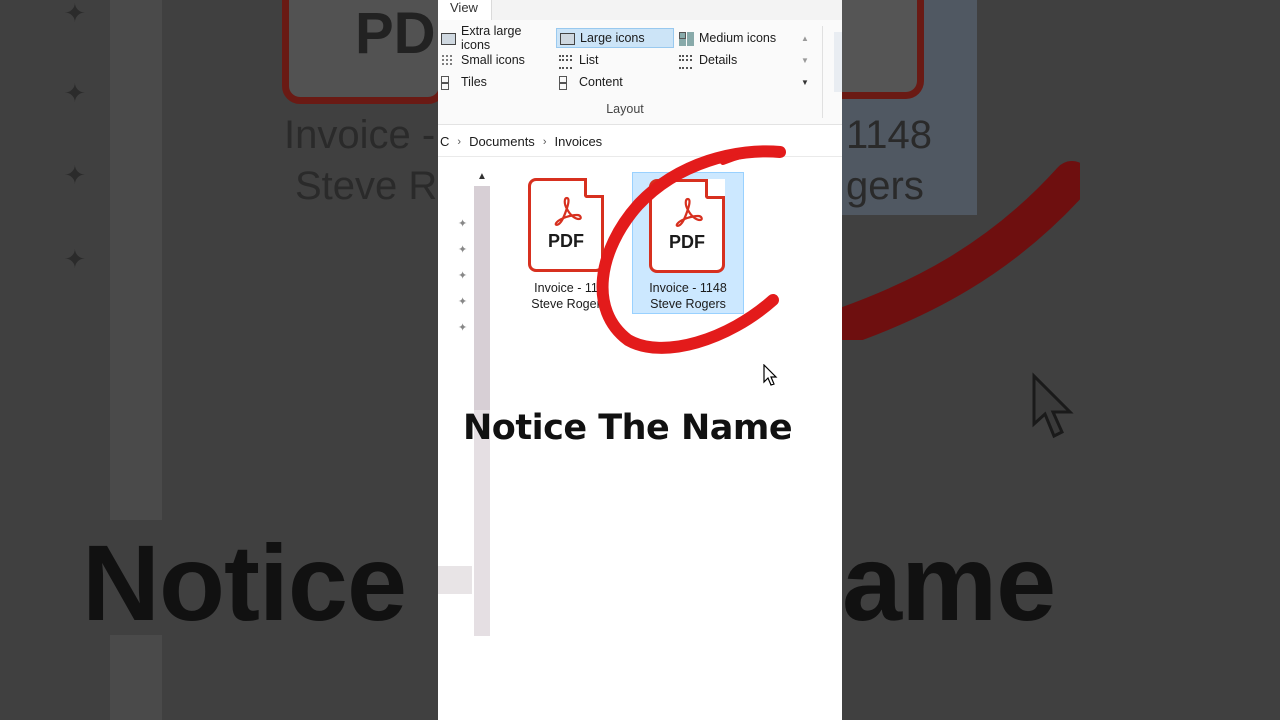 This screenshot has height=720, width=1280. What do you see at coordinates (628, 428) in the screenshot?
I see `caption-text: Notice The Name` at bounding box center [628, 428].